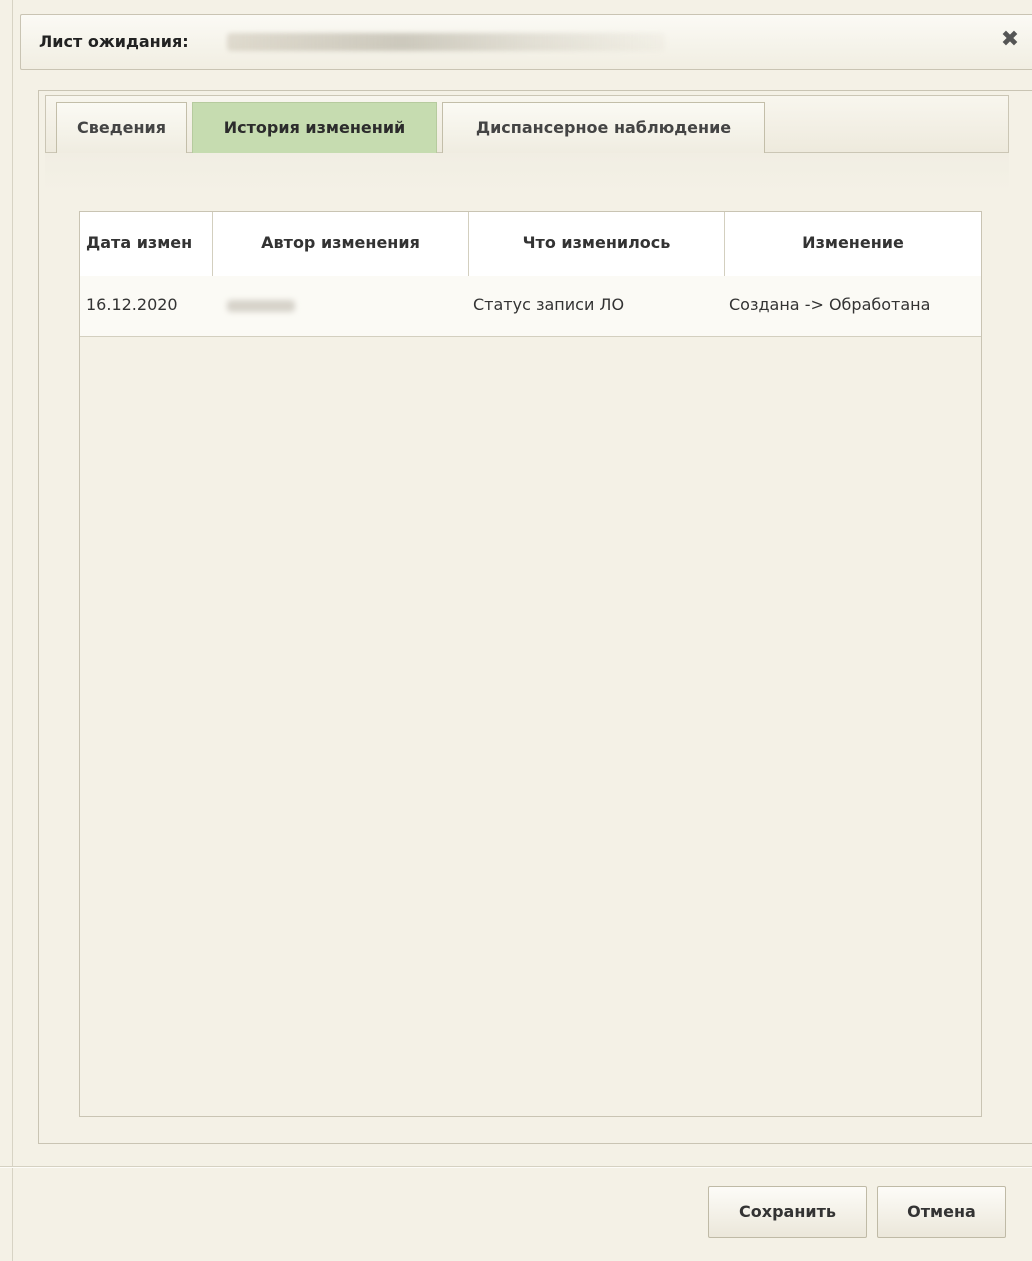 This screenshot has width=1032, height=1261. What do you see at coordinates (6, 630) in the screenshot?
I see `window-edge` at bounding box center [6, 630].